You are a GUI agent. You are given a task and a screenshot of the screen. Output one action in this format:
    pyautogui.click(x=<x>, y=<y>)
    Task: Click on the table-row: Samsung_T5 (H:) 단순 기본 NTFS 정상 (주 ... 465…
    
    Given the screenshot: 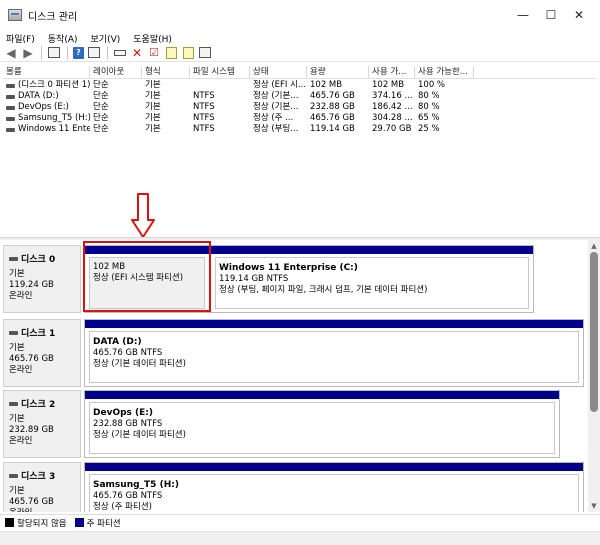 What is the action you would take?
    pyautogui.click(x=300, y=118)
    